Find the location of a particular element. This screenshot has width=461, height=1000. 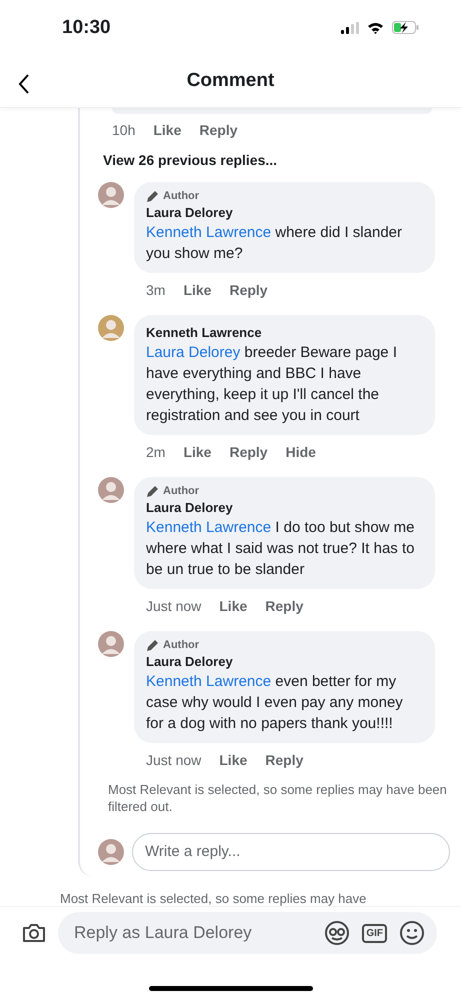

back-icon is located at coordinates (24, 84).